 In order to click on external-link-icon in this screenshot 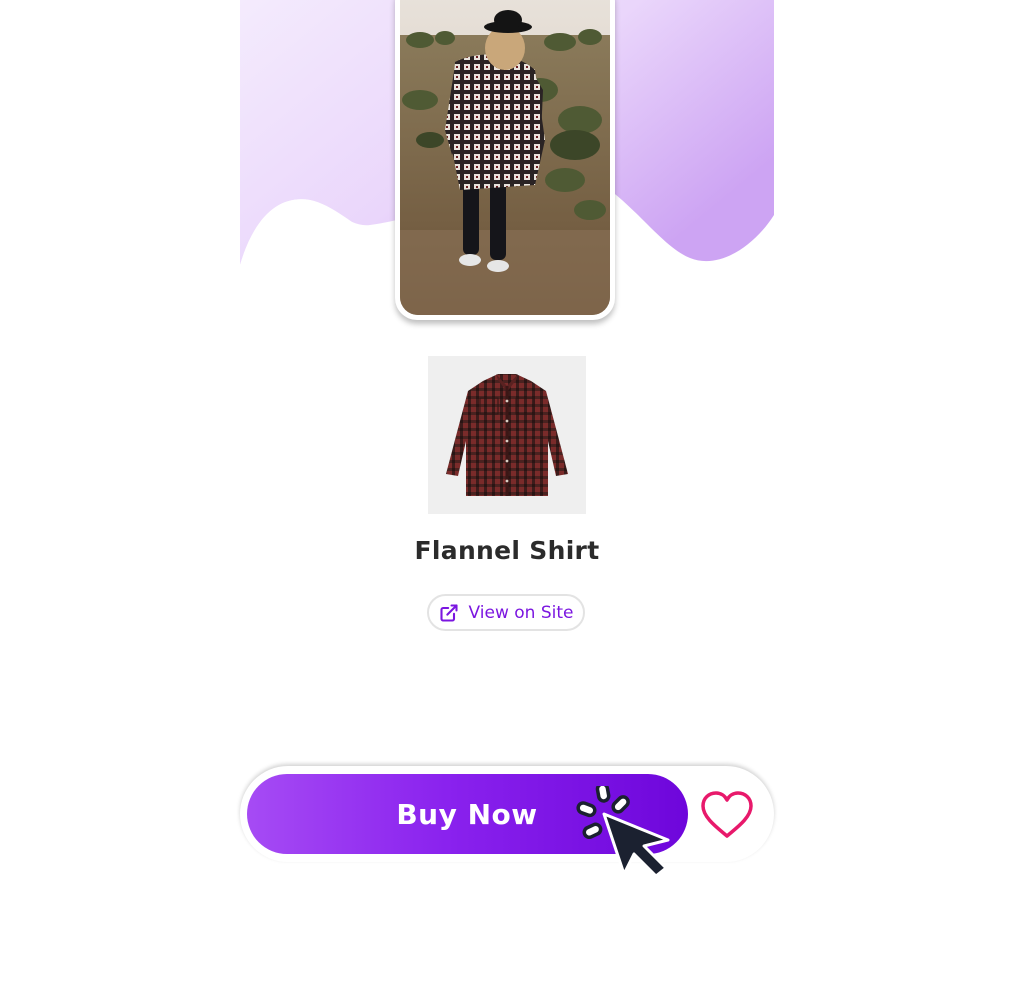, I will do `click(448, 612)`.